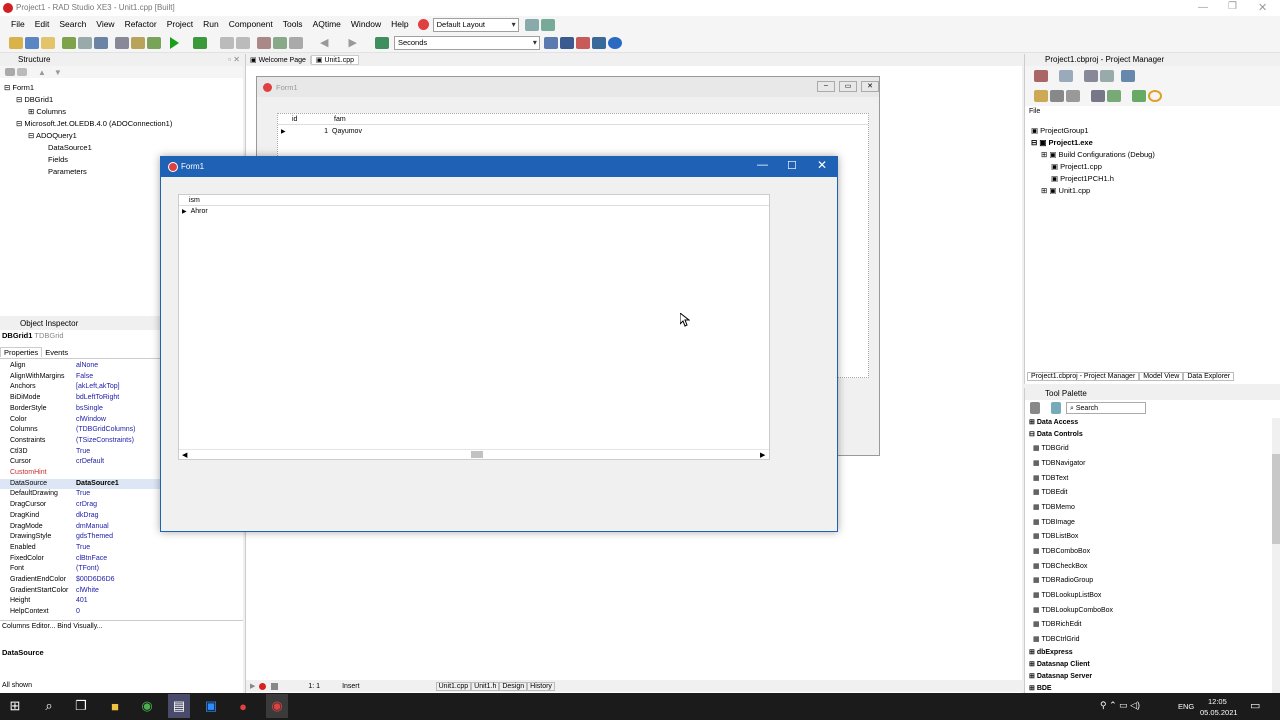 This screenshot has width=1280, height=720. Describe the element at coordinates (1083, 376) in the screenshot. I see `tab-project-manager: Project1.cbproj - Project Manager` at that location.